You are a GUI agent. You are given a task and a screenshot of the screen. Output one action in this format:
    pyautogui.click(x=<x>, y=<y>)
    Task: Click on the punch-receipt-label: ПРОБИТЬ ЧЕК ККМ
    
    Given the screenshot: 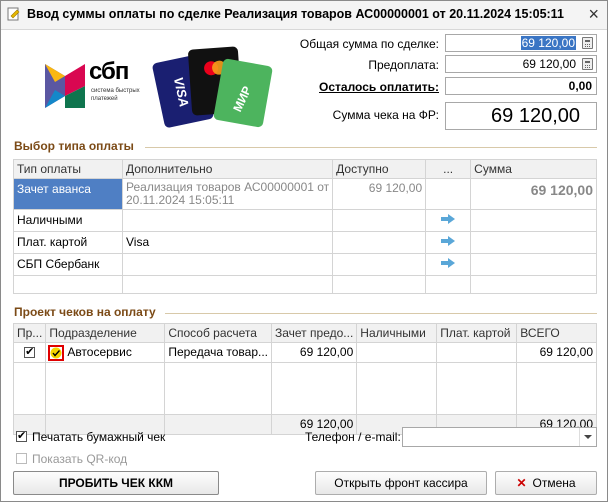 What is the action you would take?
    pyautogui.click(x=116, y=483)
    